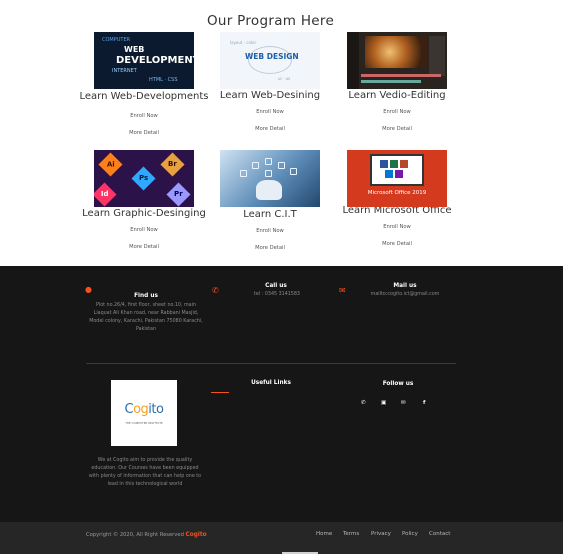  I want to click on email-link: mailto:cogito.ict@gmail.com, so click(405, 295).